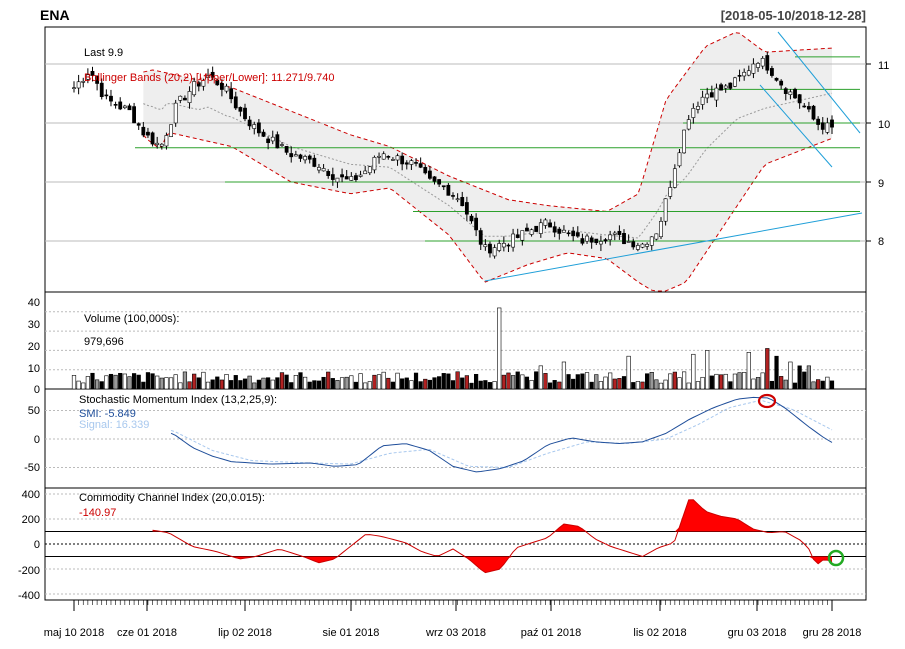 The height and width of the screenshot is (649, 905). I want to click on x-label-1: cze 01 2018, so click(147, 633).